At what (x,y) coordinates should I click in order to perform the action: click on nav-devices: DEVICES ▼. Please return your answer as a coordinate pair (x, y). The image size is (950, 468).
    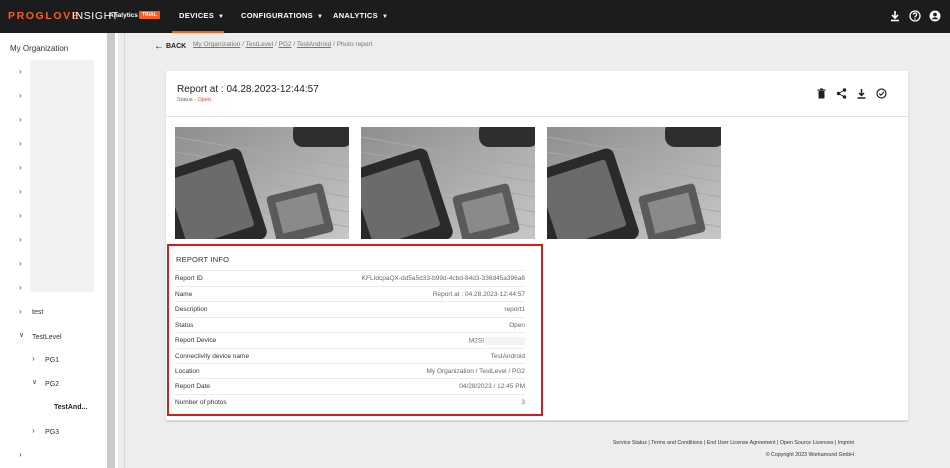
    Looking at the image, I should click on (201, 15).